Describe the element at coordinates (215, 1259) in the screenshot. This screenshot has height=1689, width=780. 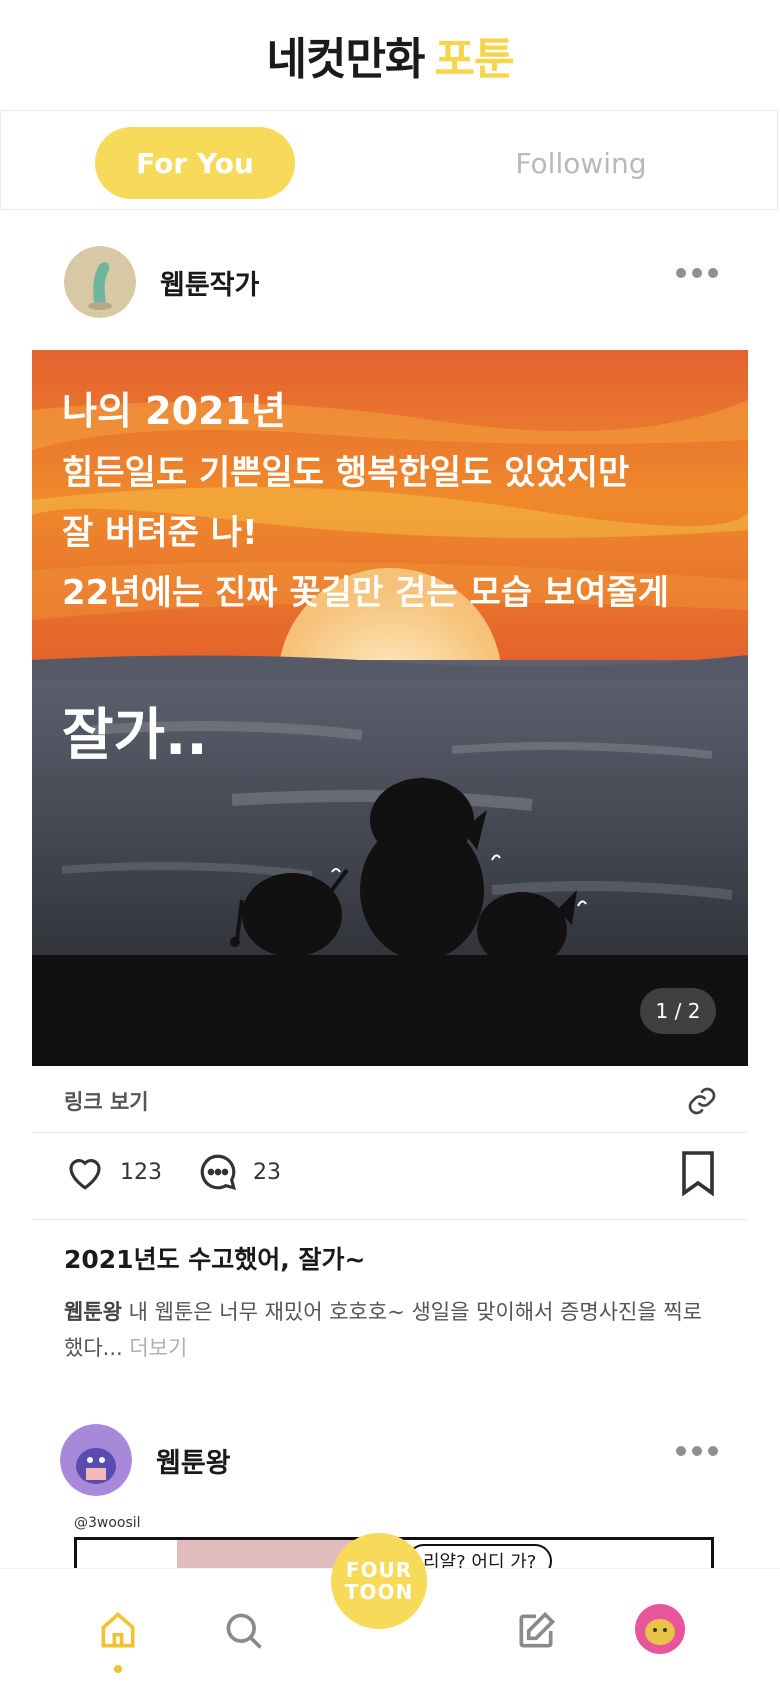
I see `post-title: 2021년도 수고했어, 잘가~` at that location.